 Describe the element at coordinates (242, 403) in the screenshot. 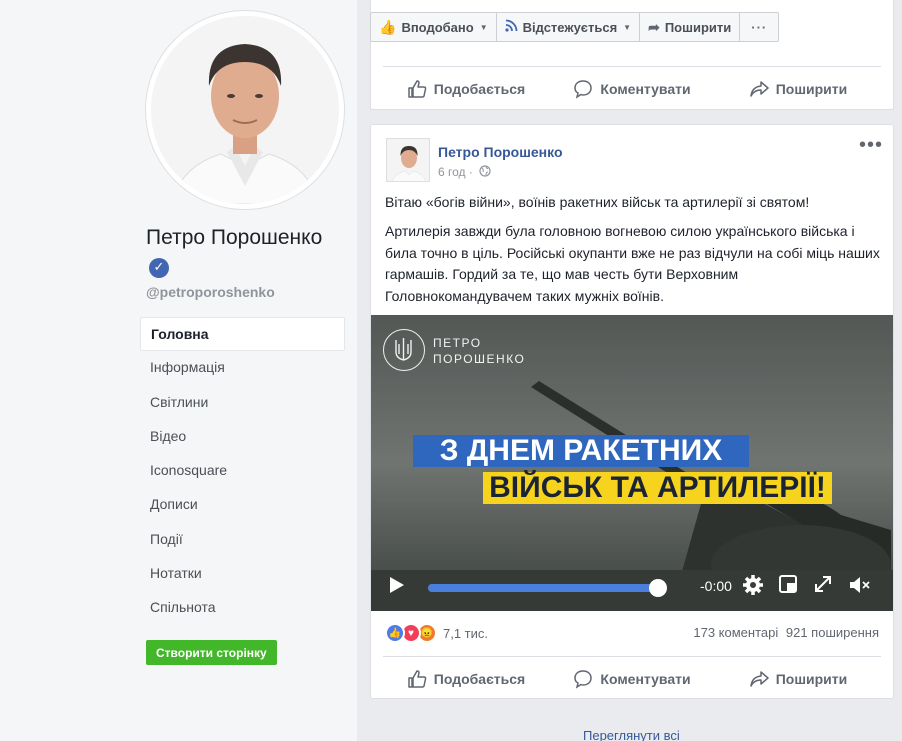

I see `nav-item-photos: Світлини` at that location.